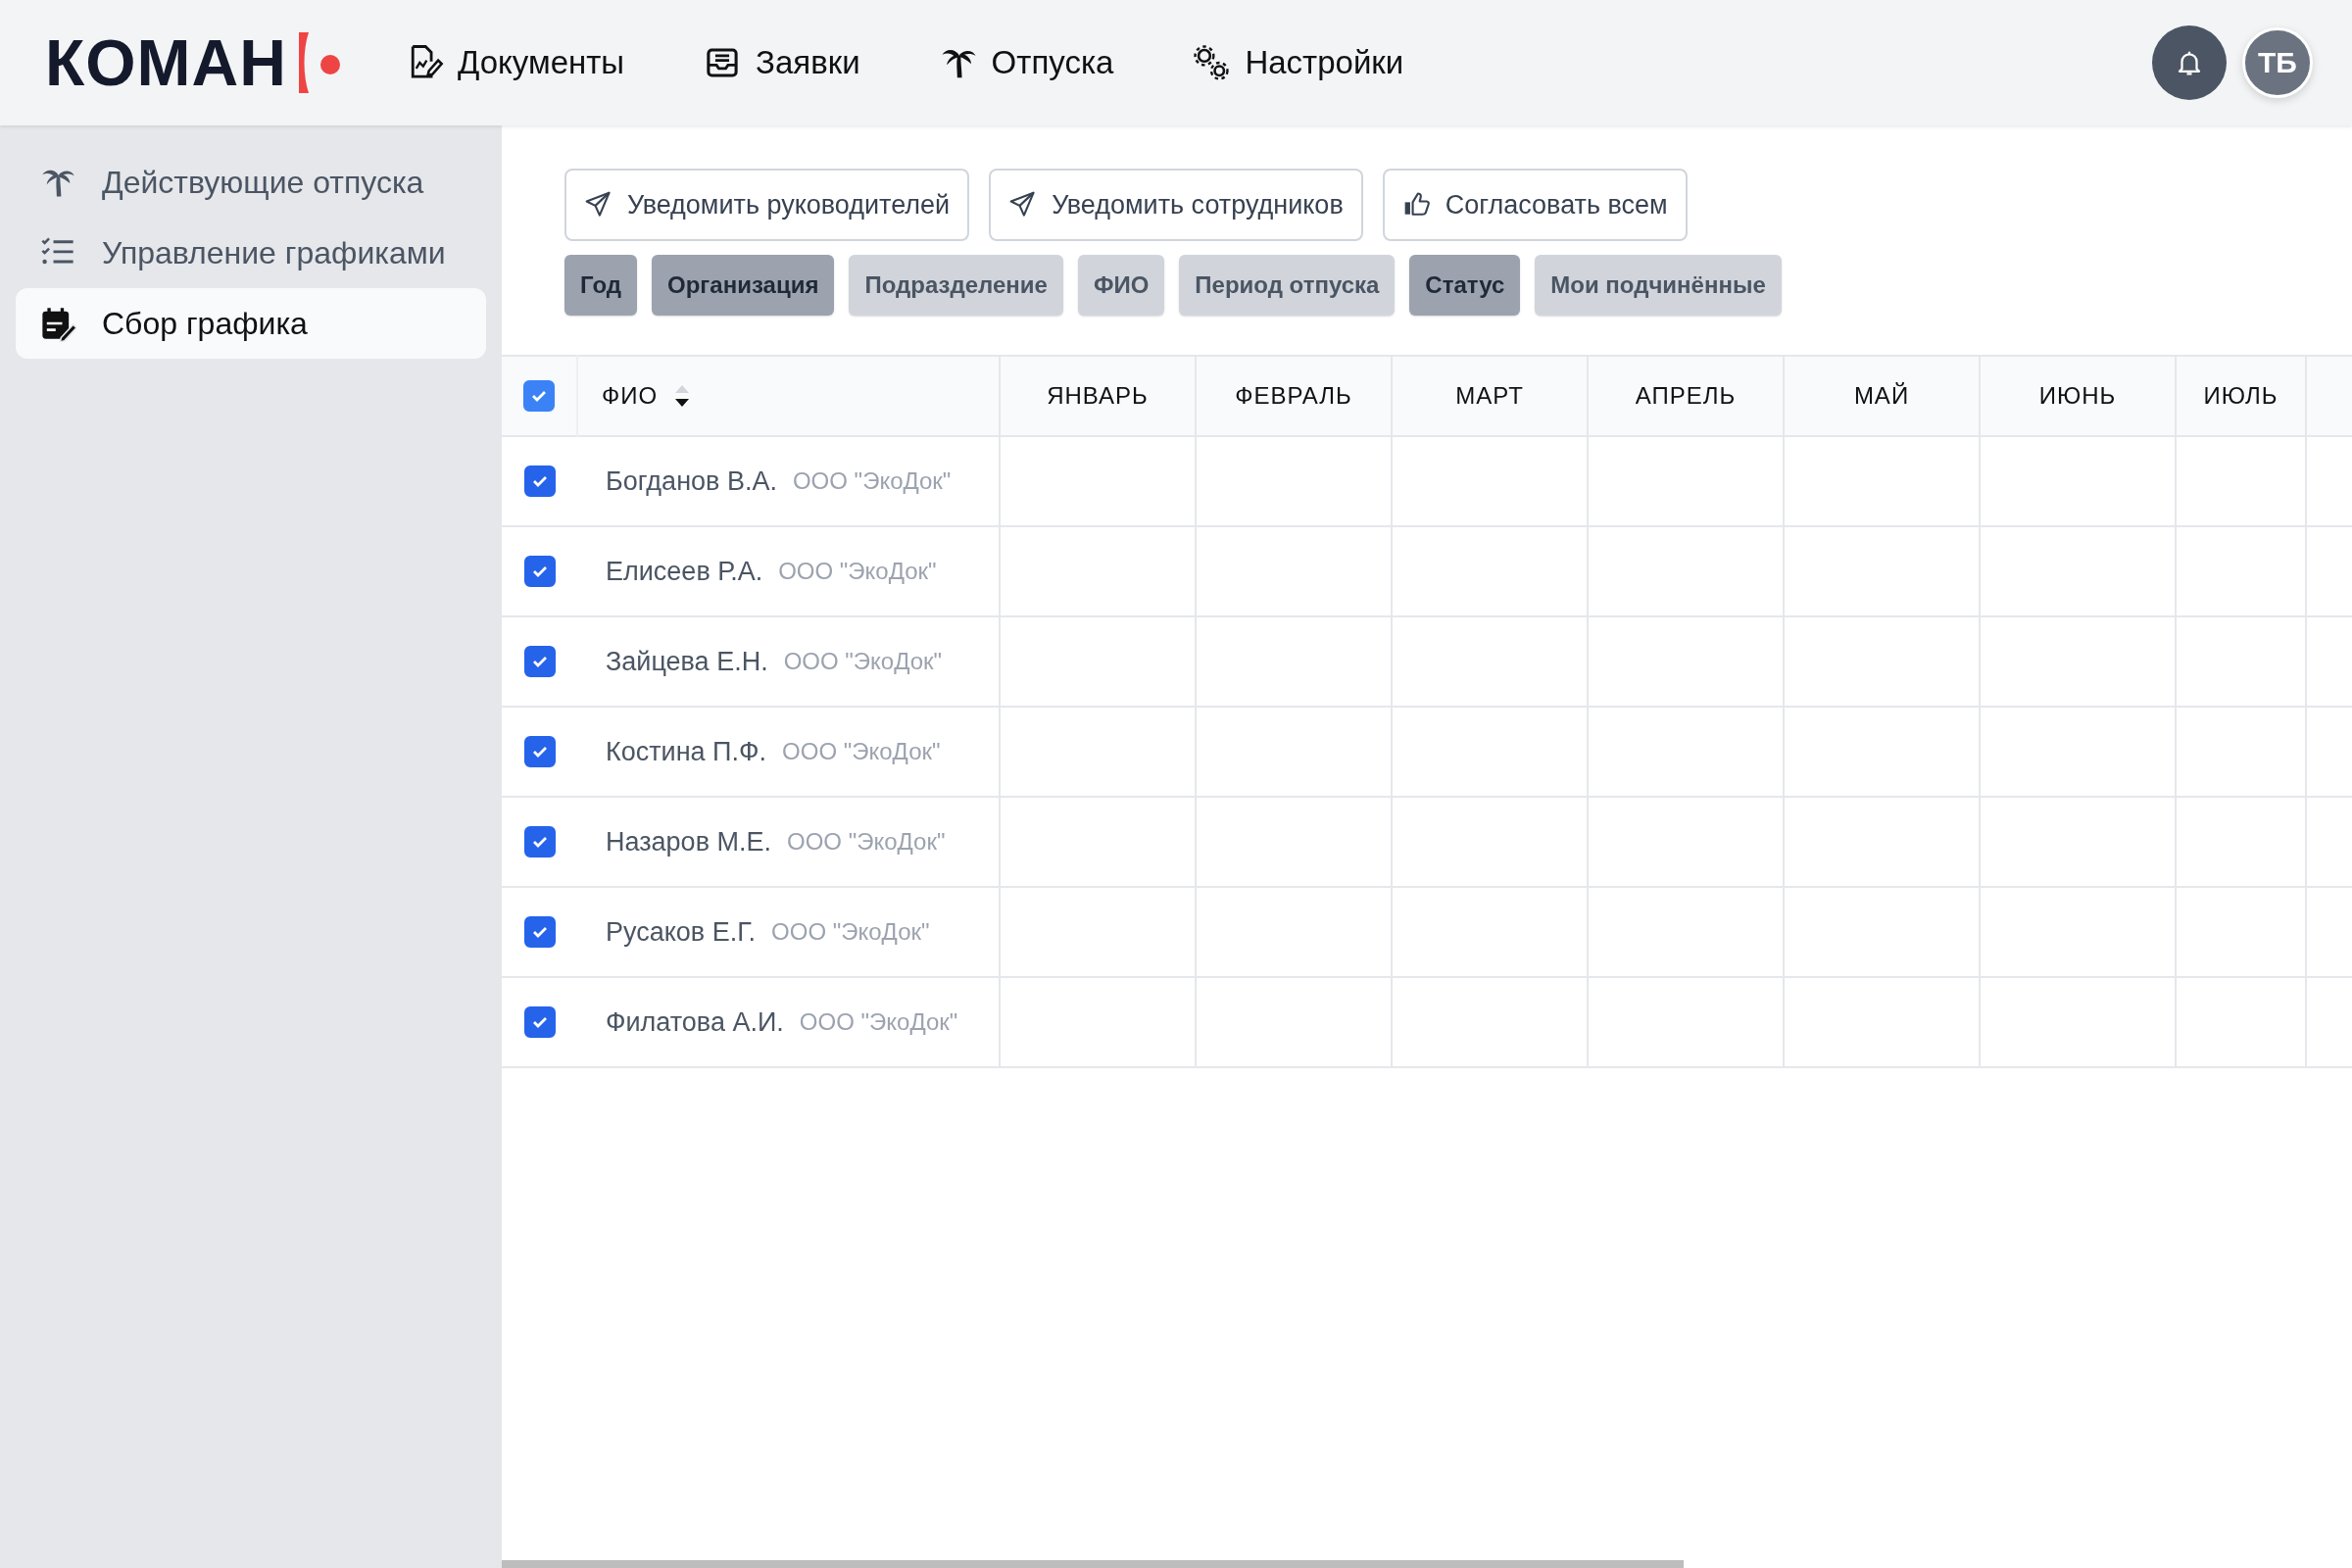  I want to click on logo-text: КОМАН, so click(166, 62).